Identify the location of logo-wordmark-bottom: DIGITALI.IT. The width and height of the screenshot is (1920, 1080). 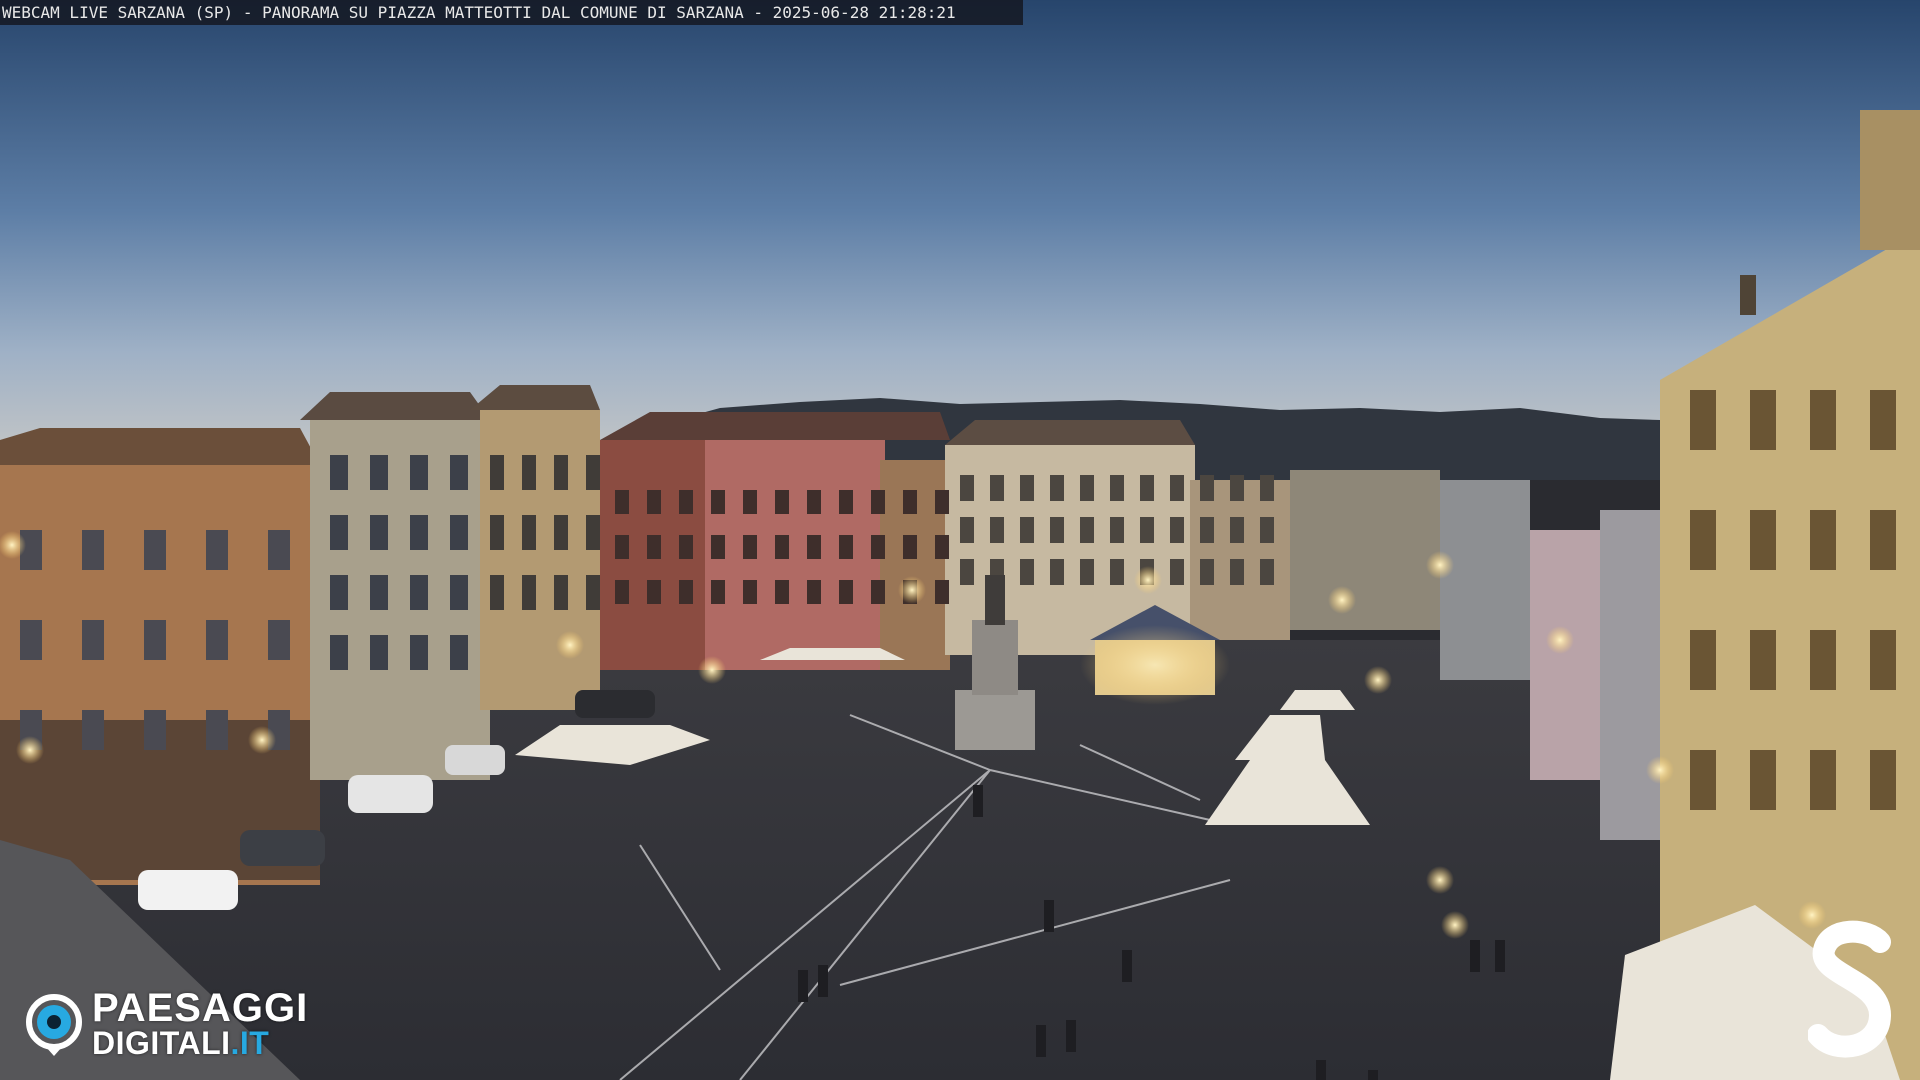
(180, 1043).